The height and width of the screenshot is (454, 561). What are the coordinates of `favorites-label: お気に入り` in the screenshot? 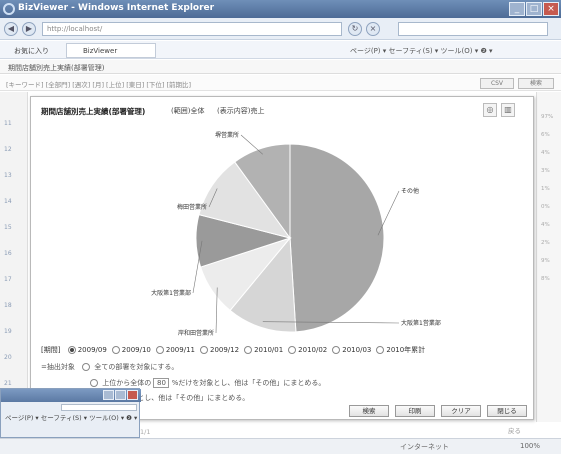 It's located at (31, 51).